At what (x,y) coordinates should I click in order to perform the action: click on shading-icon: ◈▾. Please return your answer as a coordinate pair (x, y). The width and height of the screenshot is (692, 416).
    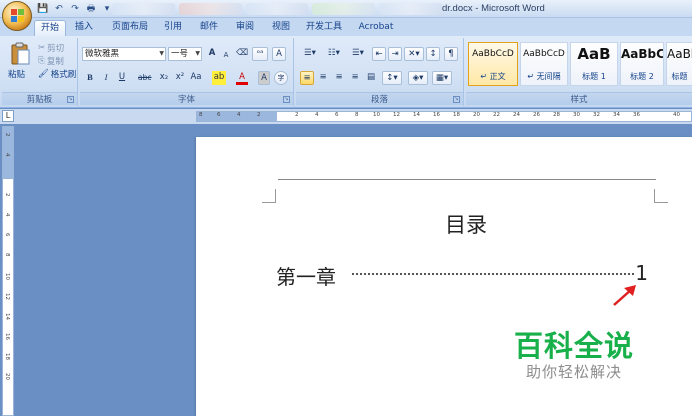
    Looking at the image, I should click on (418, 78).